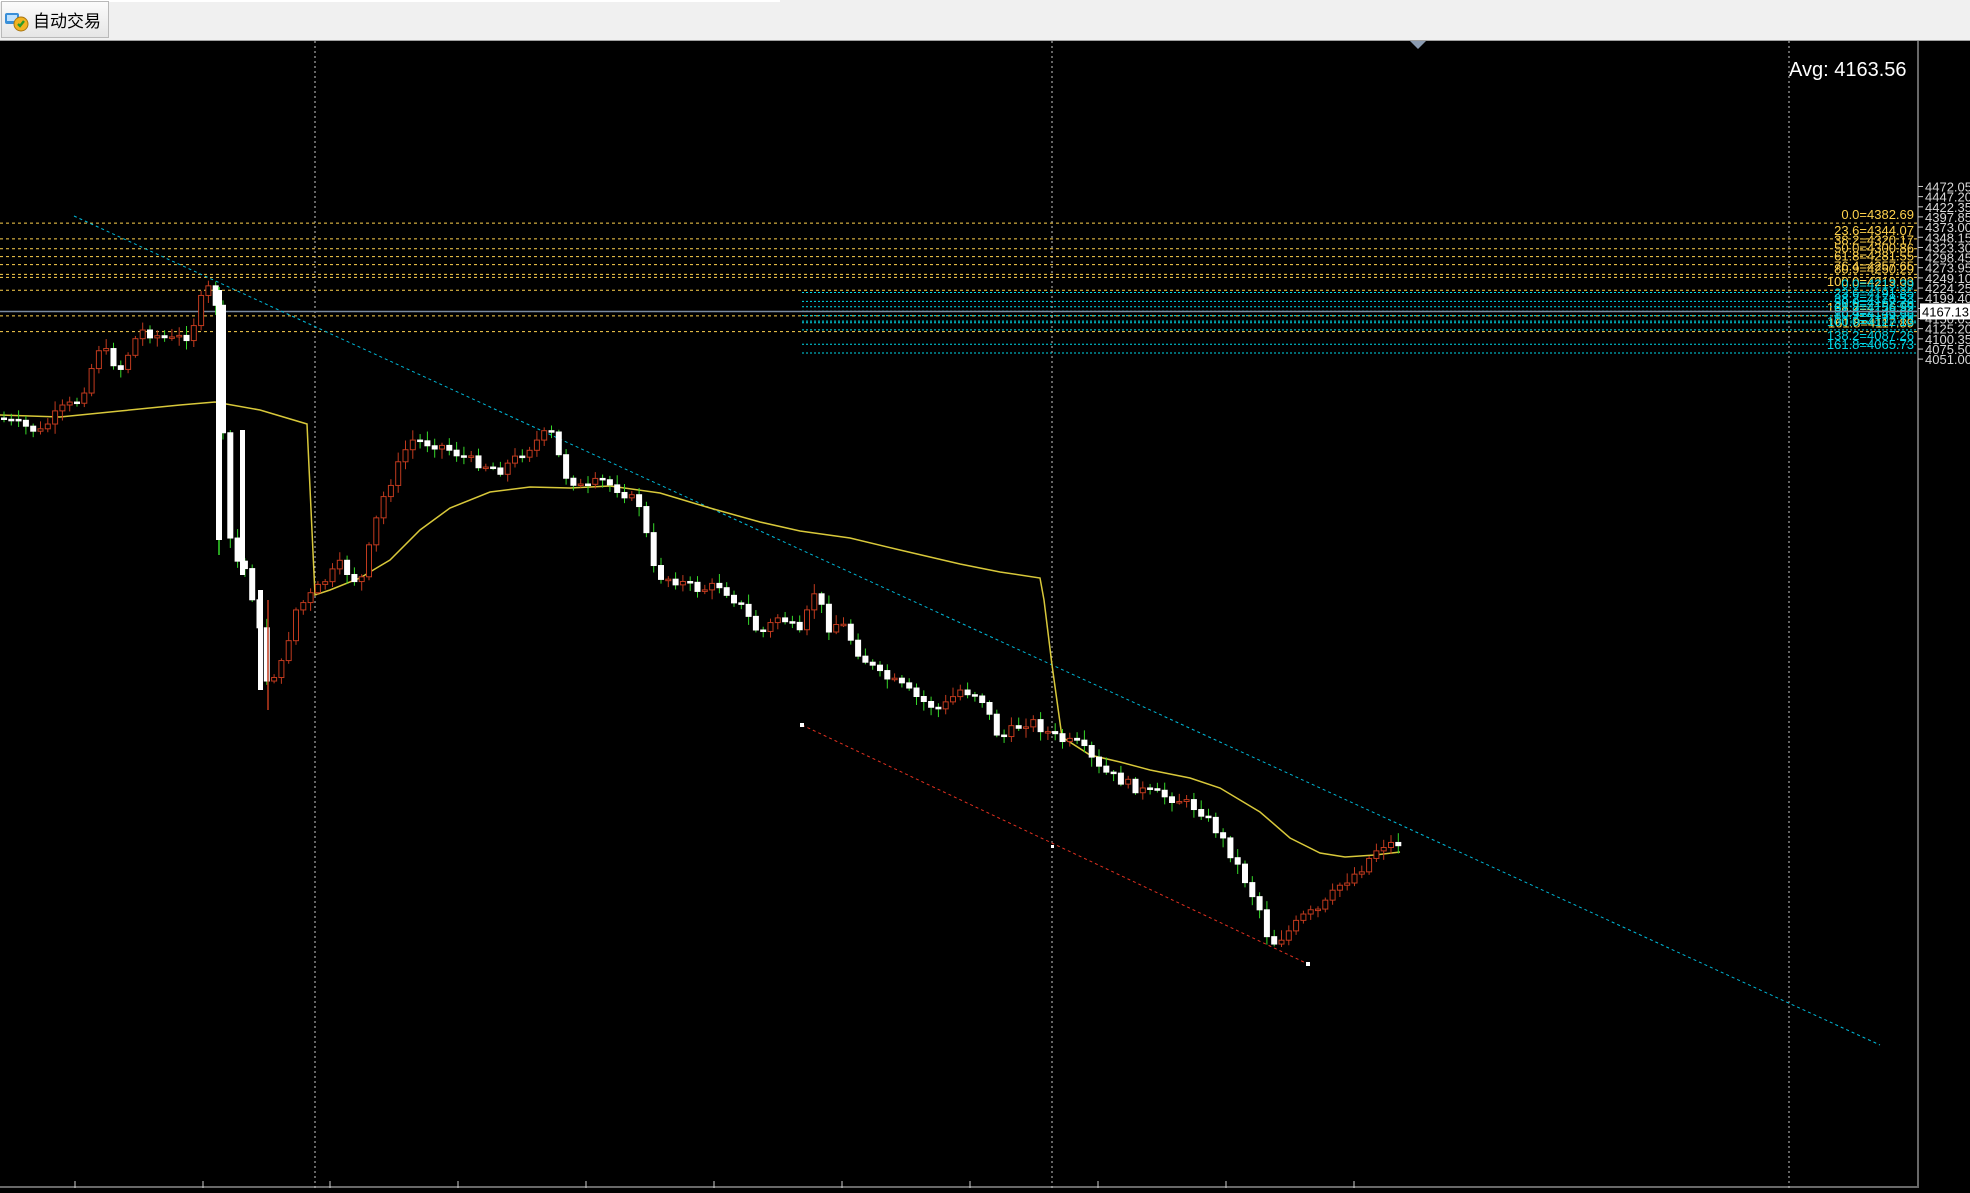 The width and height of the screenshot is (1970, 1193). What do you see at coordinates (1945, 311) in the screenshot?
I see `current-price-label: 4167.13` at bounding box center [1945, 311].